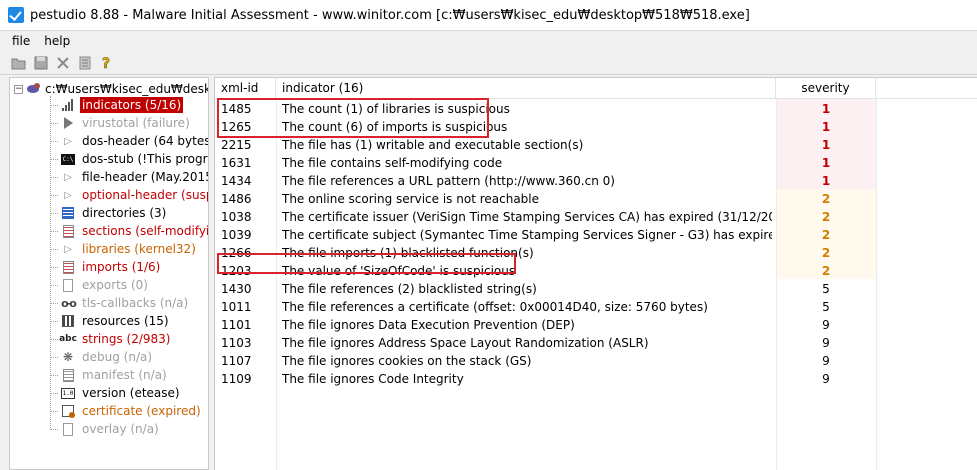 The height and width of the screenshot is (470, 977). What do you see at coordinates (236, 199) in the screenshot?
I see `cell-xml-id: 1486` at bounding box center [236, 199].